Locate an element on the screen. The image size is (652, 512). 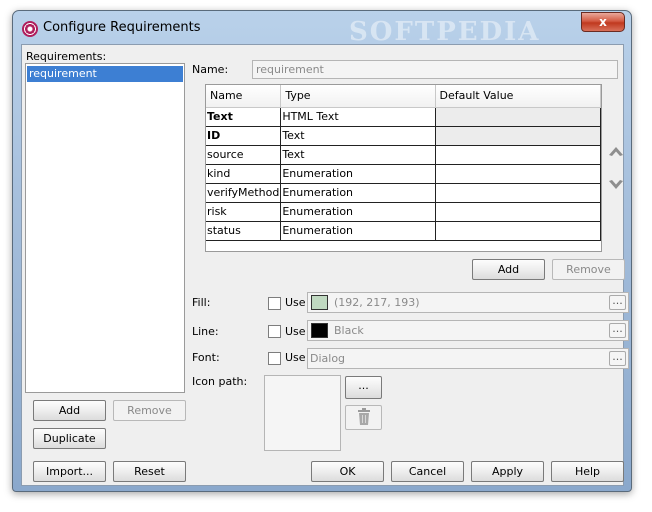
fill-use-checkbox is located at coordinates (274, 303).